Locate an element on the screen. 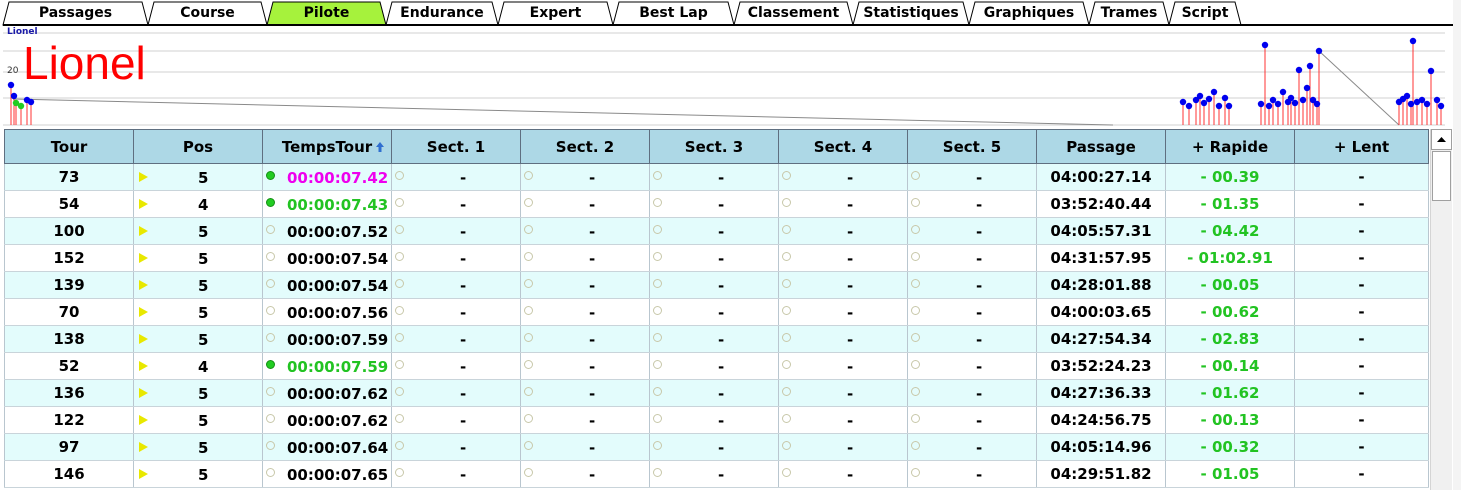  passage-value: 04:00:03.65 is located at coordinates (1101, 312).